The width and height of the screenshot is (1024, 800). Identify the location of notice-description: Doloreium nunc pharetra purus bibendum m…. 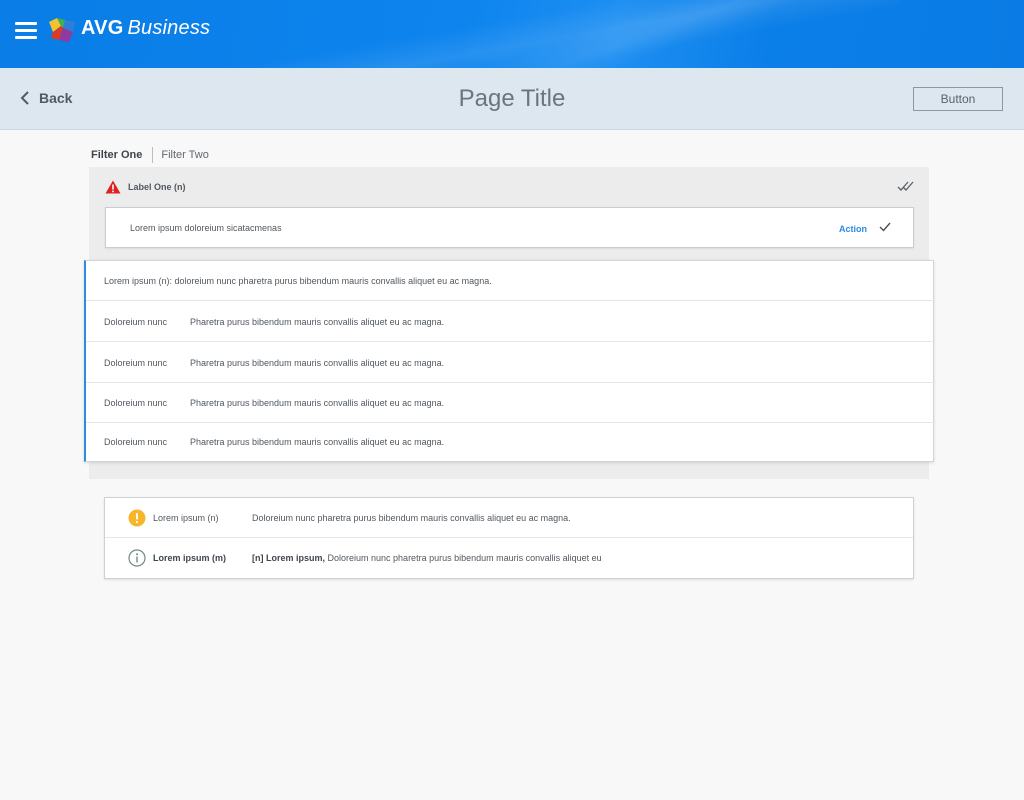
(411, 518).